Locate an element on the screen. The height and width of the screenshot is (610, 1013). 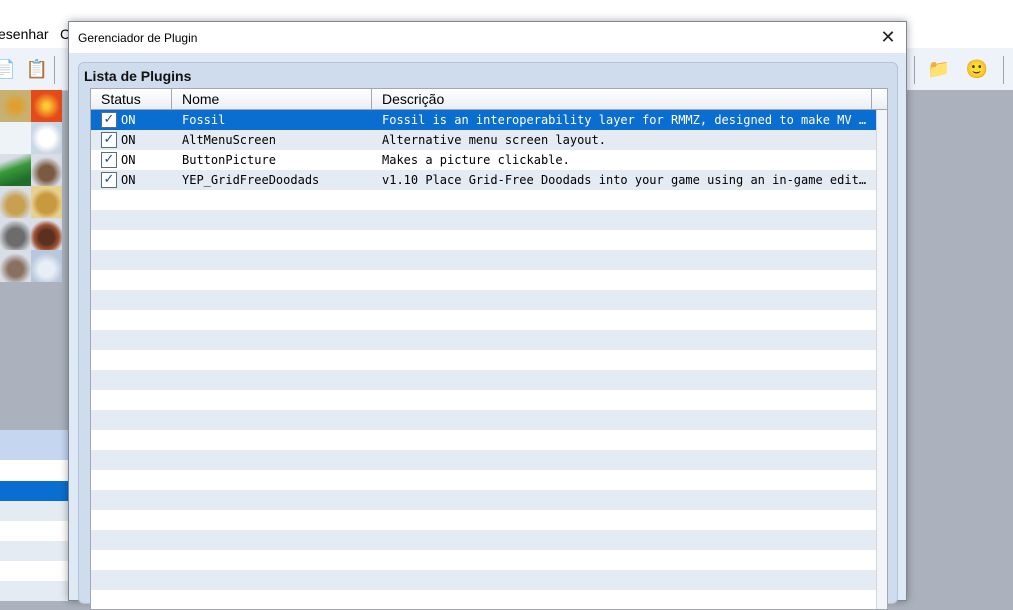
plugin-name-cell: AltMenuScreen is located at coordinates (229, 140).